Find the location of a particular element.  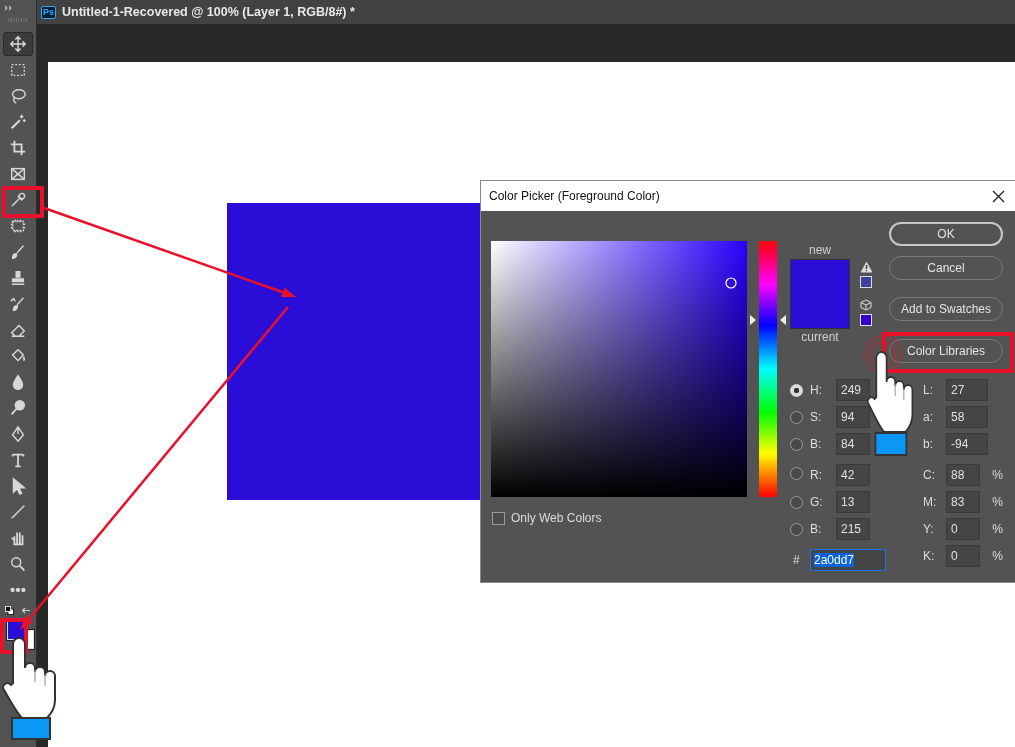

tool-button is located at coordinates (18, 44).